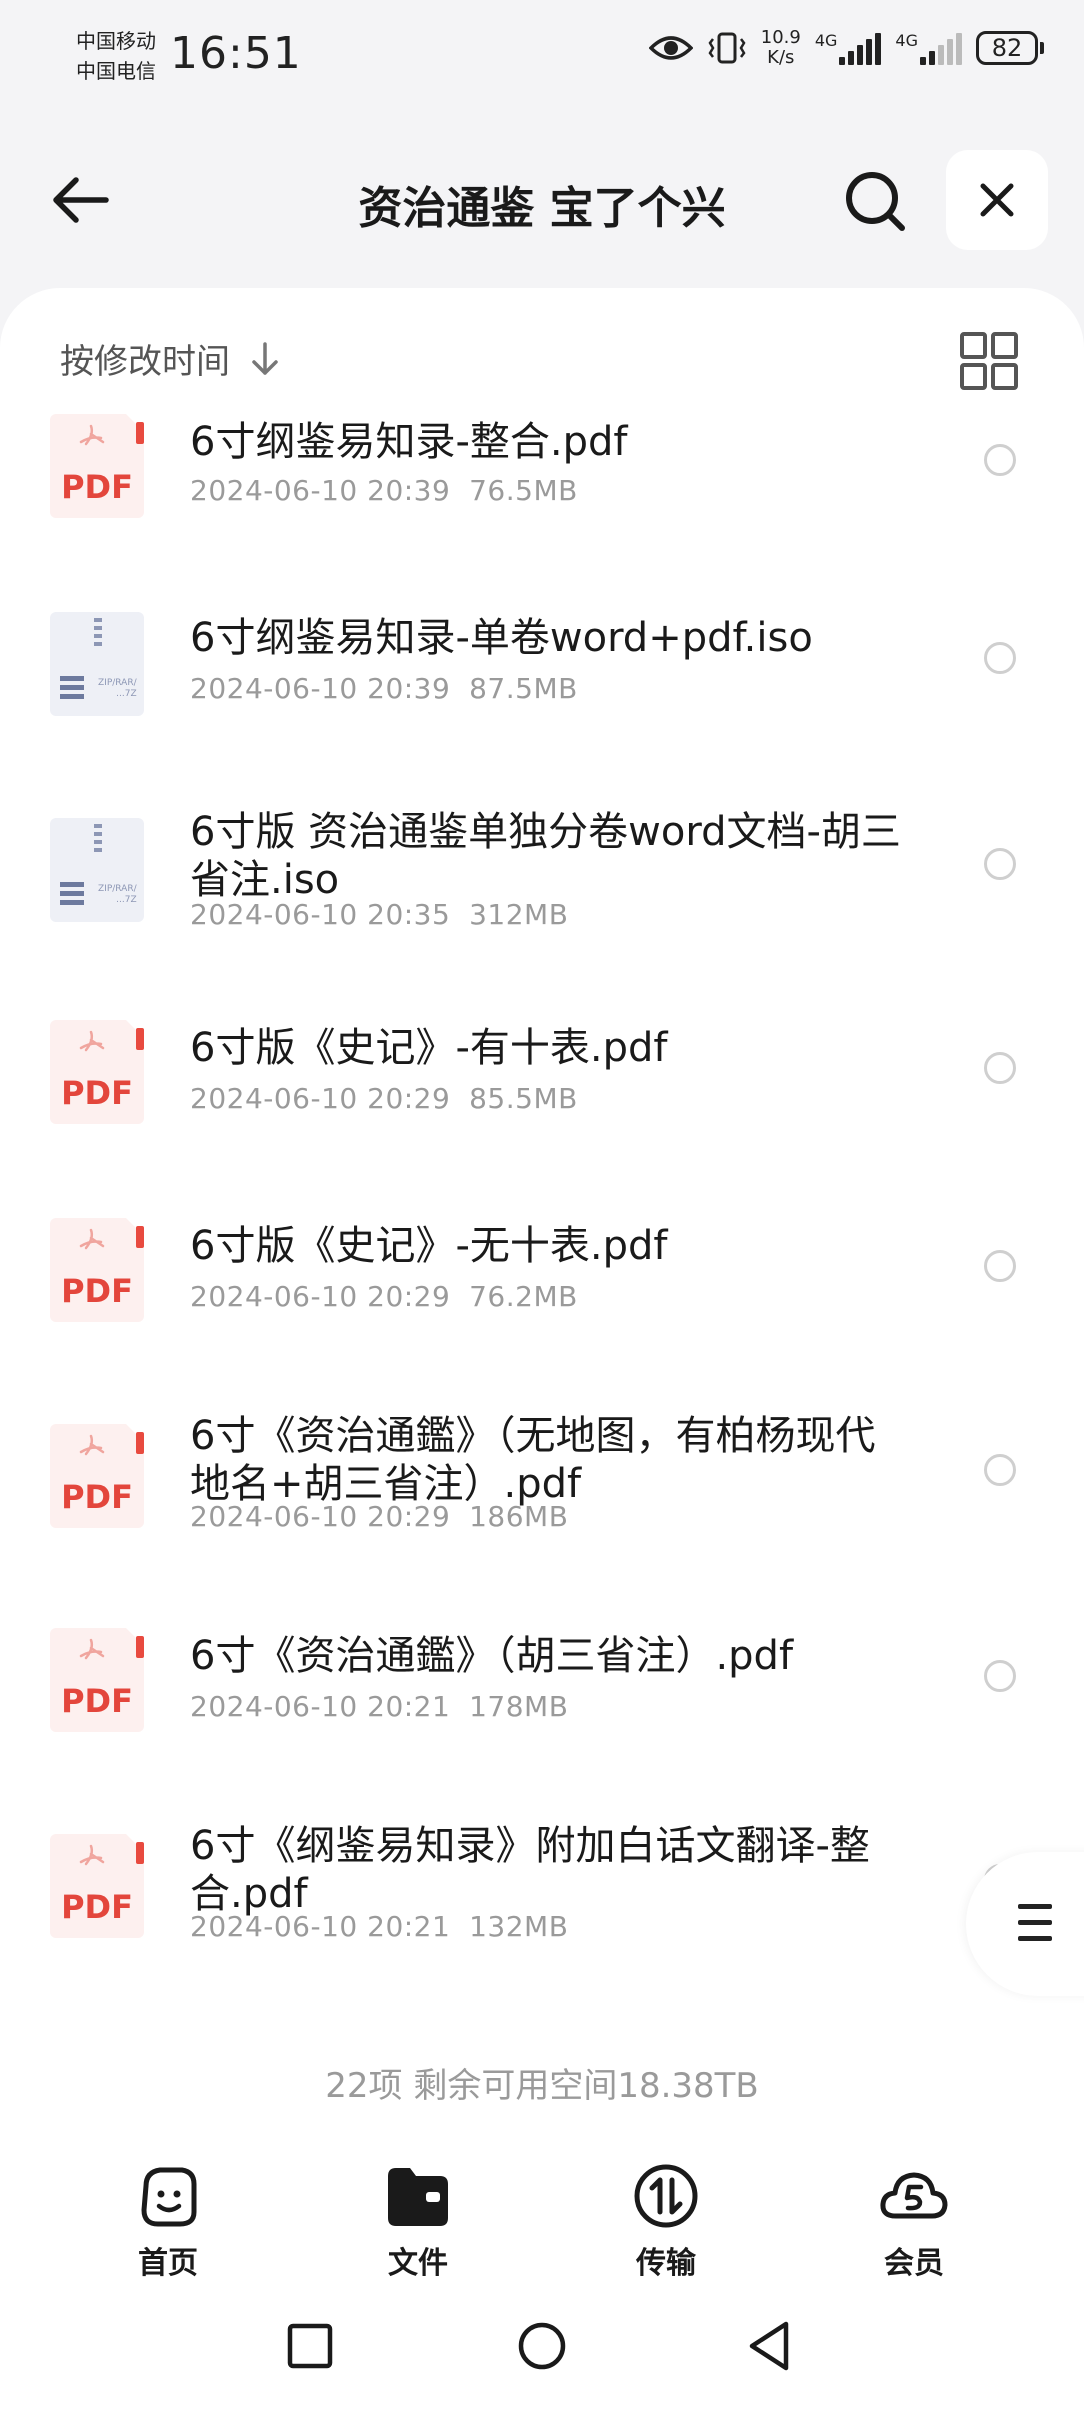 The height and width of the screenshot is (2412, 1084). Describe the element at coordinates (542, 2086) in the screenshot. I see `storage-summary: 22项 剩余可用空间18.38TB` at that location.